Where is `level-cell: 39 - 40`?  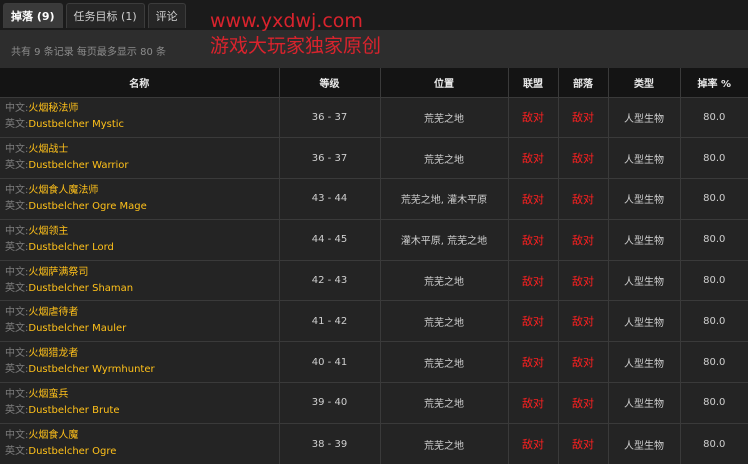 level-cell: 39 - 40 is located at coordinates (329, 403).